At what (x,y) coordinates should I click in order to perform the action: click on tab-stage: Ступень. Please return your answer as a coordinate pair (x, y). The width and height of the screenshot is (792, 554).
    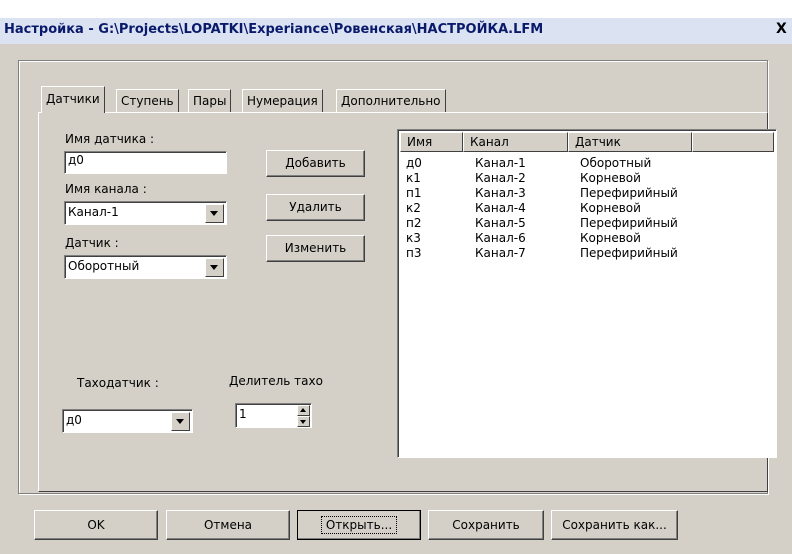
    Looking at the image, I should click on (147, 100).